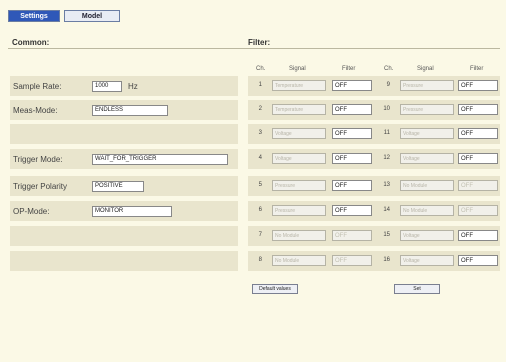 Image resolution: width=506 pixels, height=362 pixels. Describe the element at coordinates (92, 16) in the screenshot. I see `tab-model: Model` at that location.